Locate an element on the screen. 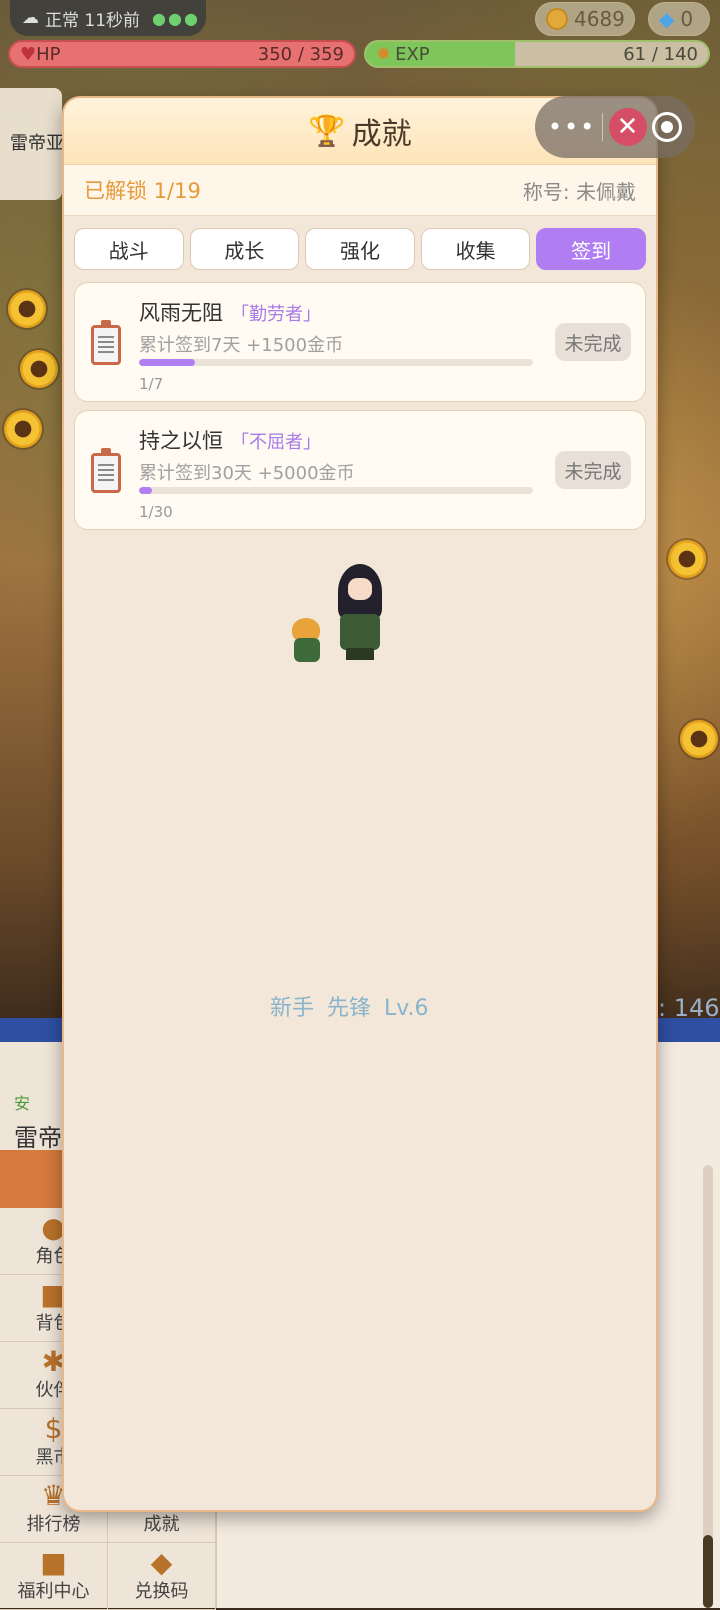 The width and height of the screenshot is (720, 1610). hp-bar: ♥HP 350 / 359 is located at coordinates (182, 54).